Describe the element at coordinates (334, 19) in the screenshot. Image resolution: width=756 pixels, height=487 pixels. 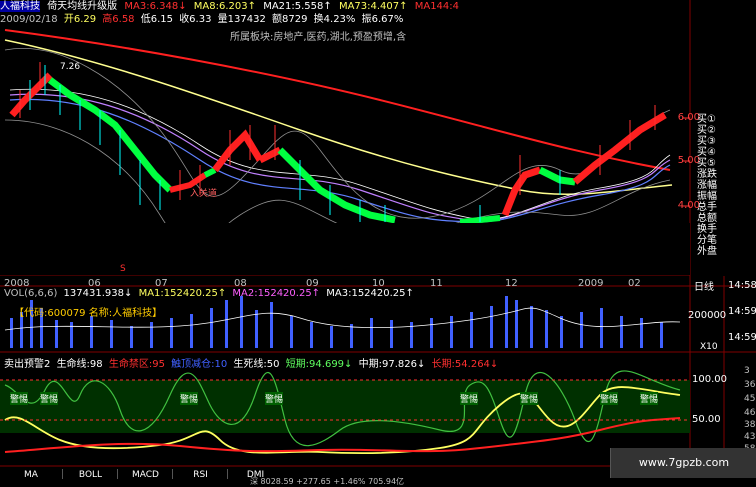
I see `quote-turnover: 换4.23%` at that location.